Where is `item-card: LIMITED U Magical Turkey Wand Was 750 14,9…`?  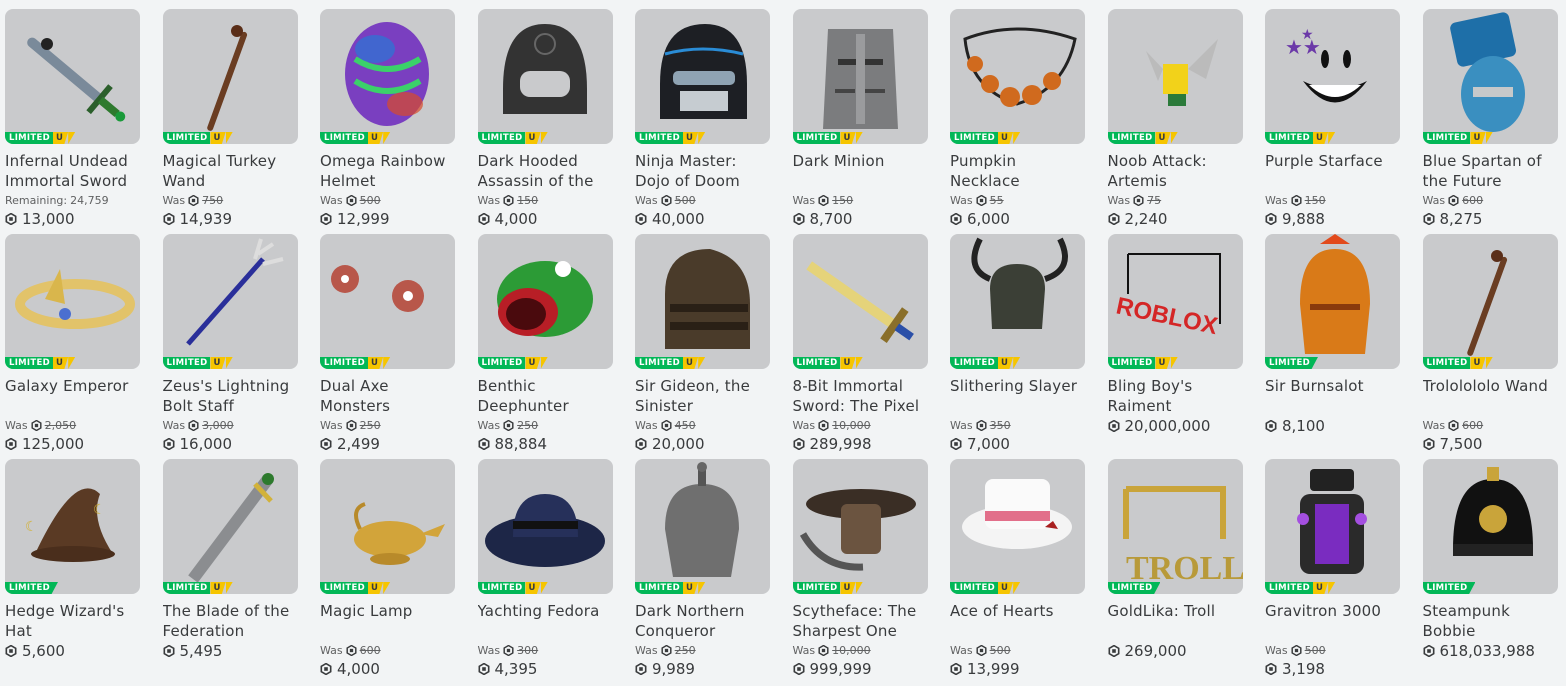
item-card: LIMITED U Magical Turkey Wand Was 750 14,9… is located at coordinates (230, 121).